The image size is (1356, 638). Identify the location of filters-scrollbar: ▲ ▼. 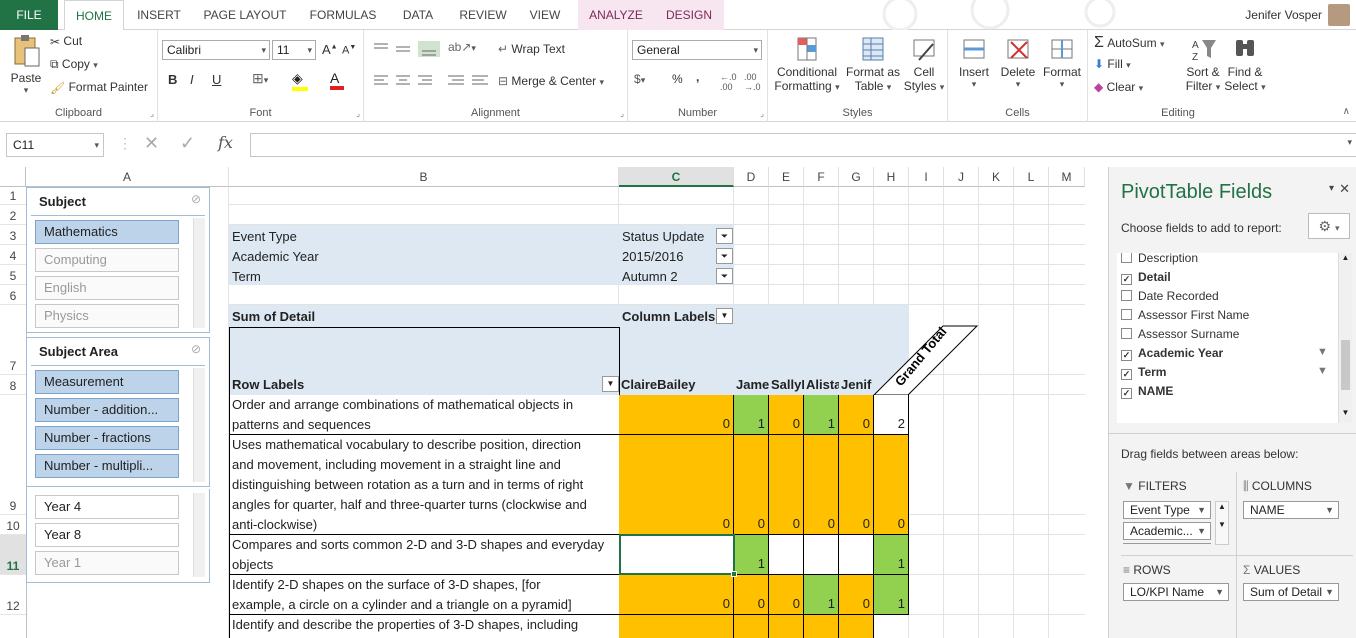
(1222, 523).